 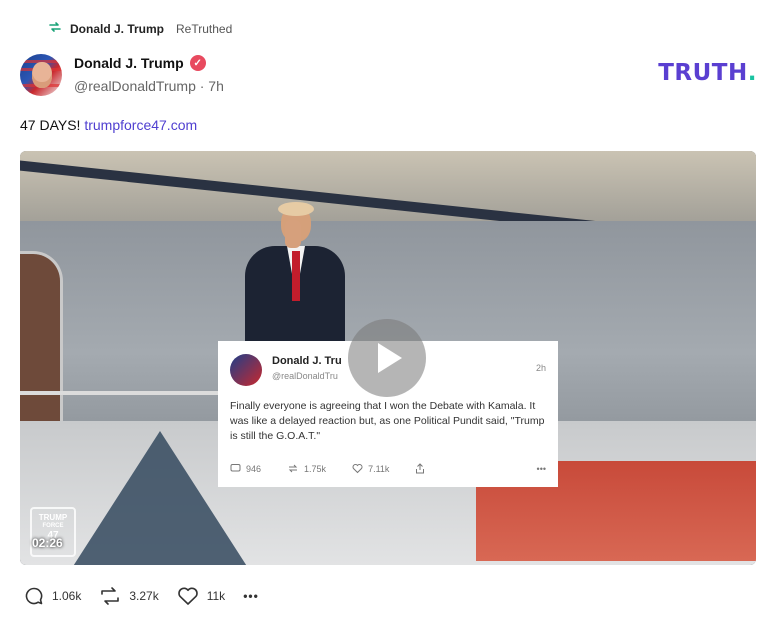 I want to click on post-link: trumpforce47.com, so click(x=140, y=125).